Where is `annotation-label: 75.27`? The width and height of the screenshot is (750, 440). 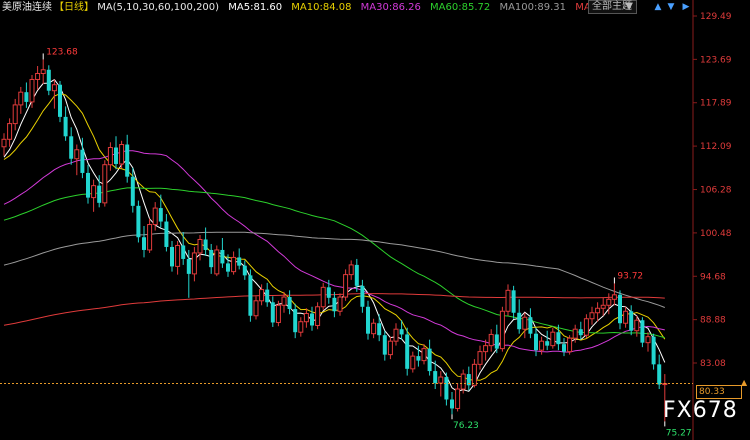 annotation-label: 75.27 is located at coordinates (679, 433).